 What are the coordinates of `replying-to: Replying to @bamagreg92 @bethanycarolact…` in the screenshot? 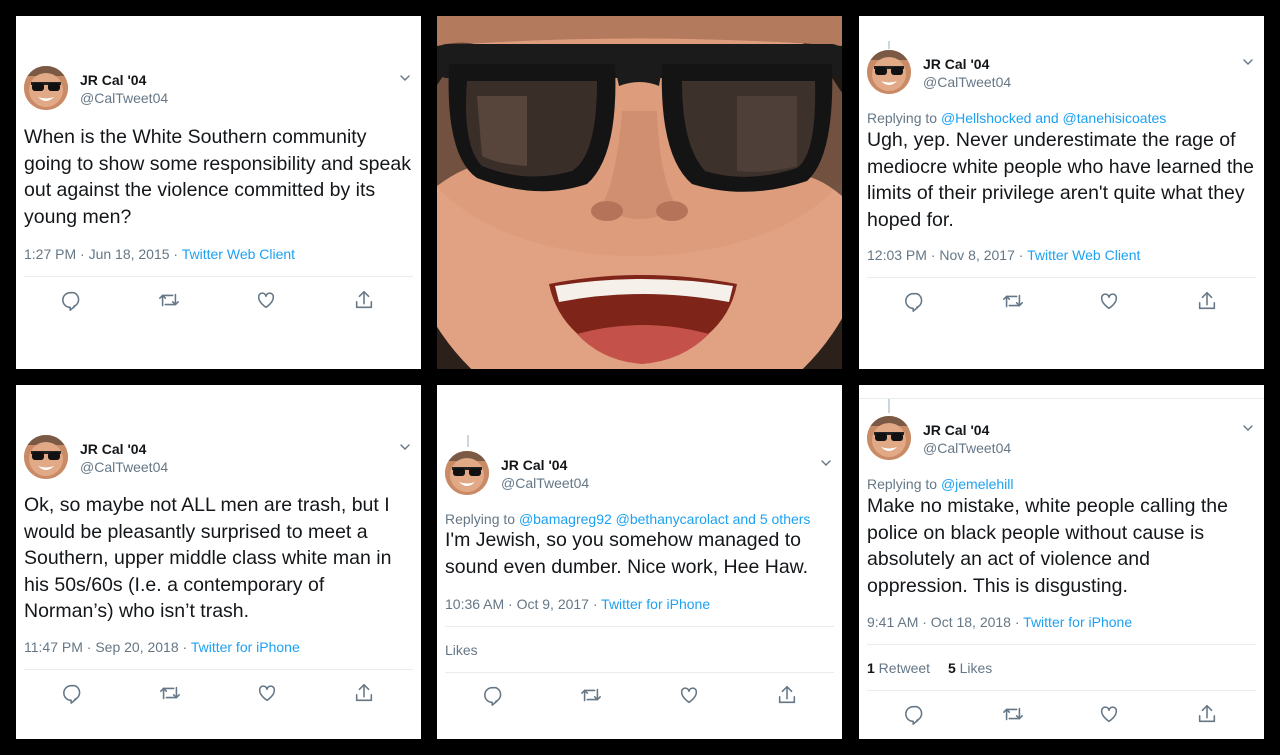 It's located at (627, 519).